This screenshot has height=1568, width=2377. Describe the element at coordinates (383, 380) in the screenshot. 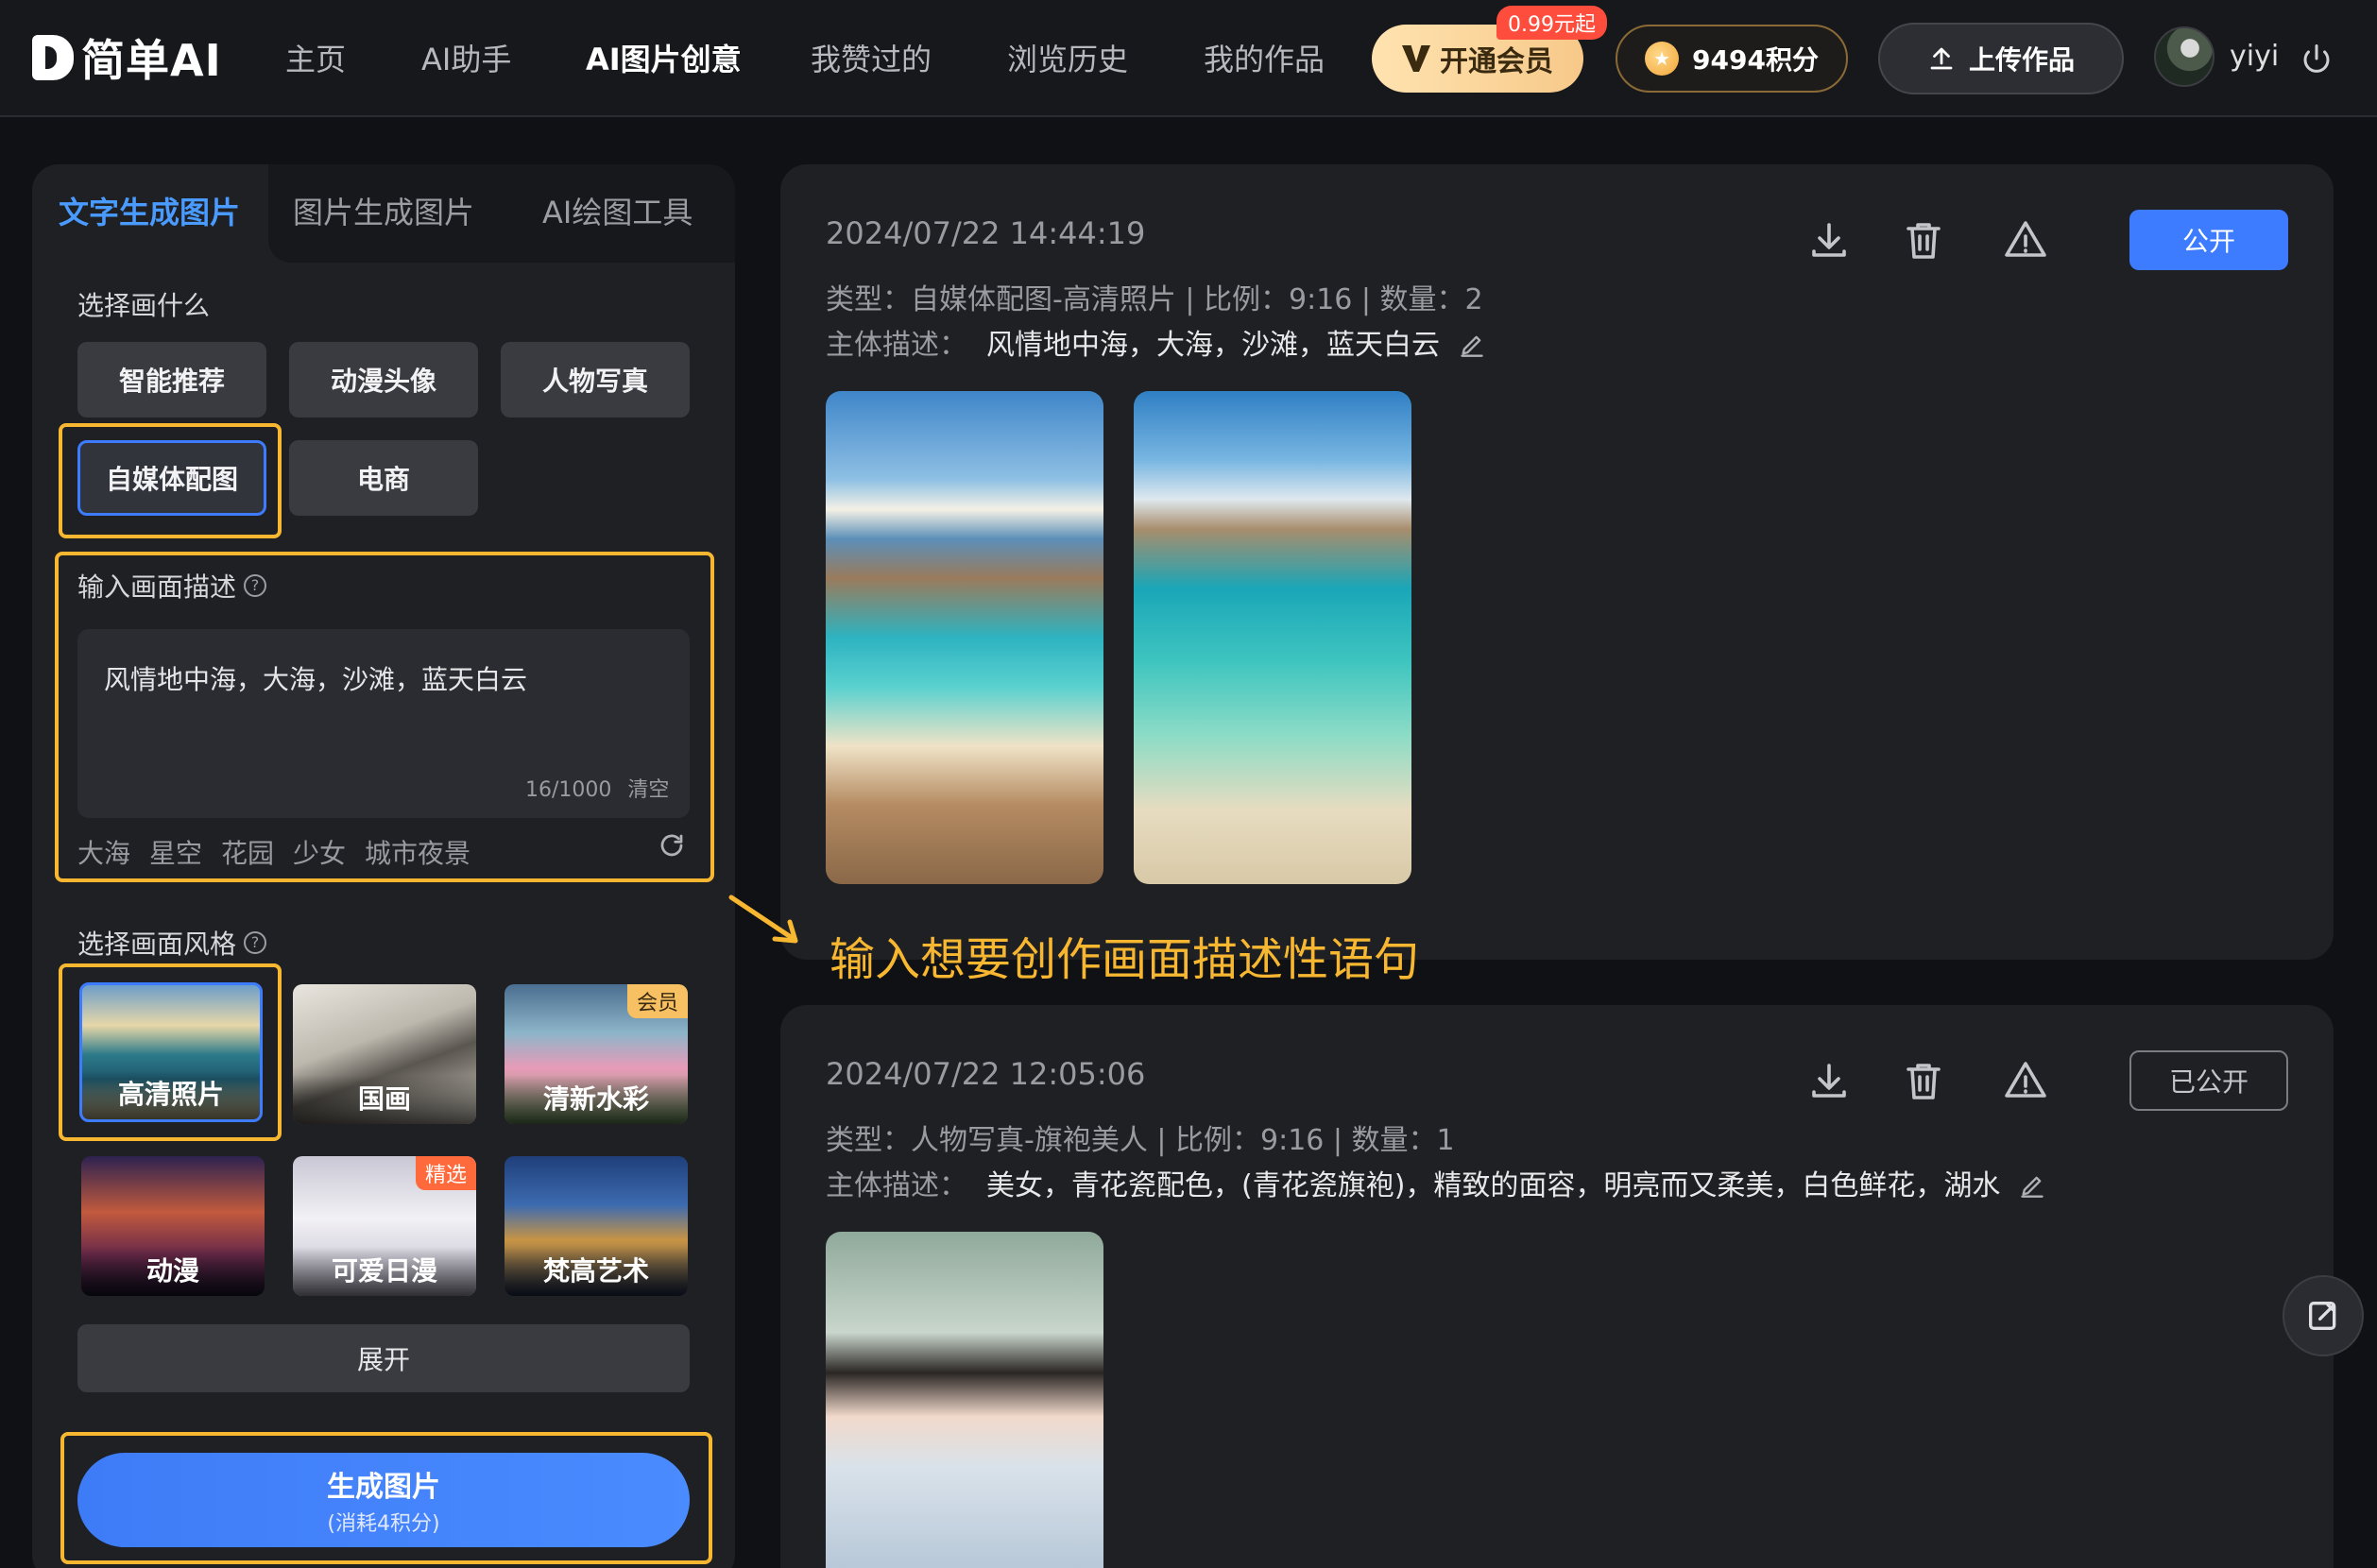

I see `category-anime-avatar: 动漫头像` at that location.